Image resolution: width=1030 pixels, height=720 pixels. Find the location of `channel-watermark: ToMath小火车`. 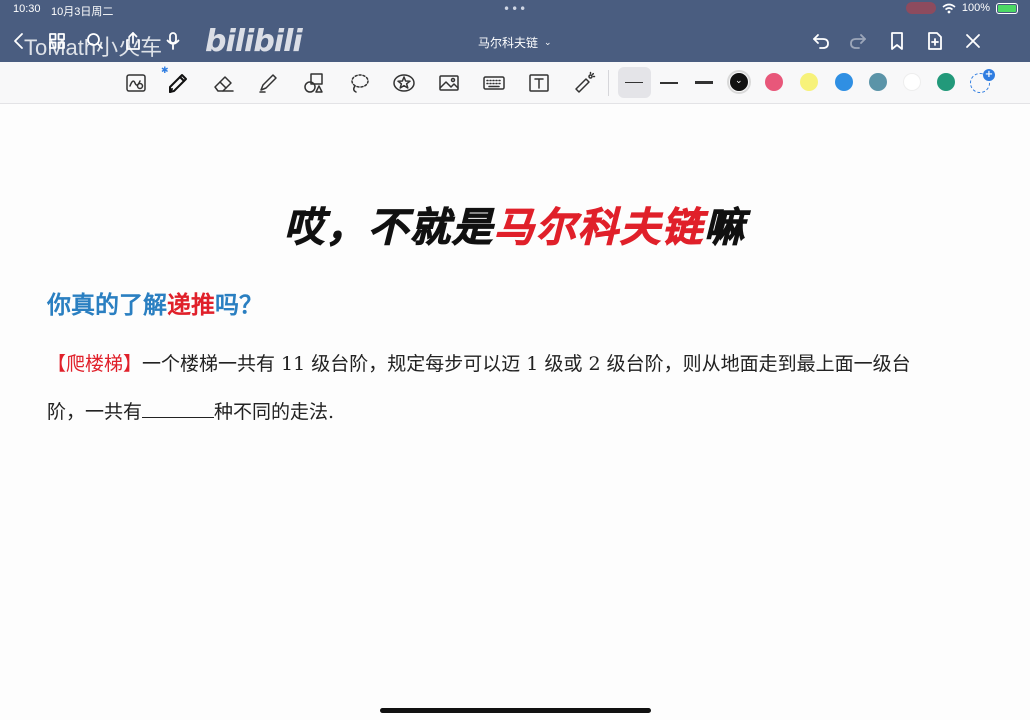

channel-watermark: ToMath小火车 is located at coordinates (93, 47).